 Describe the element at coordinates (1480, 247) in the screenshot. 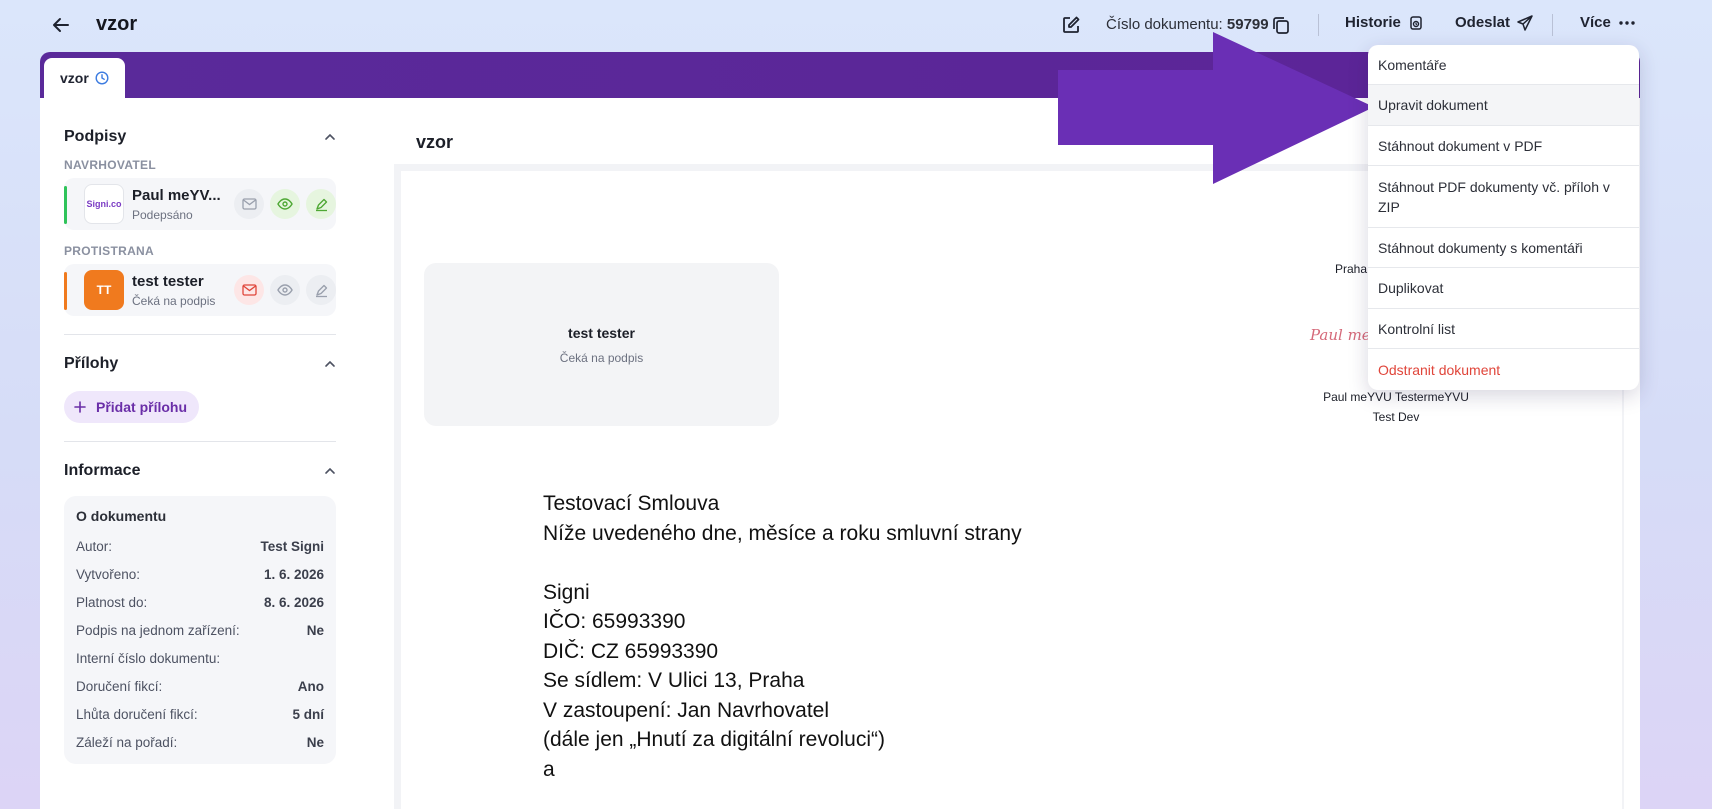

I see `menu-item-label: Stáhnout dokumenty s komentáři` at that location.